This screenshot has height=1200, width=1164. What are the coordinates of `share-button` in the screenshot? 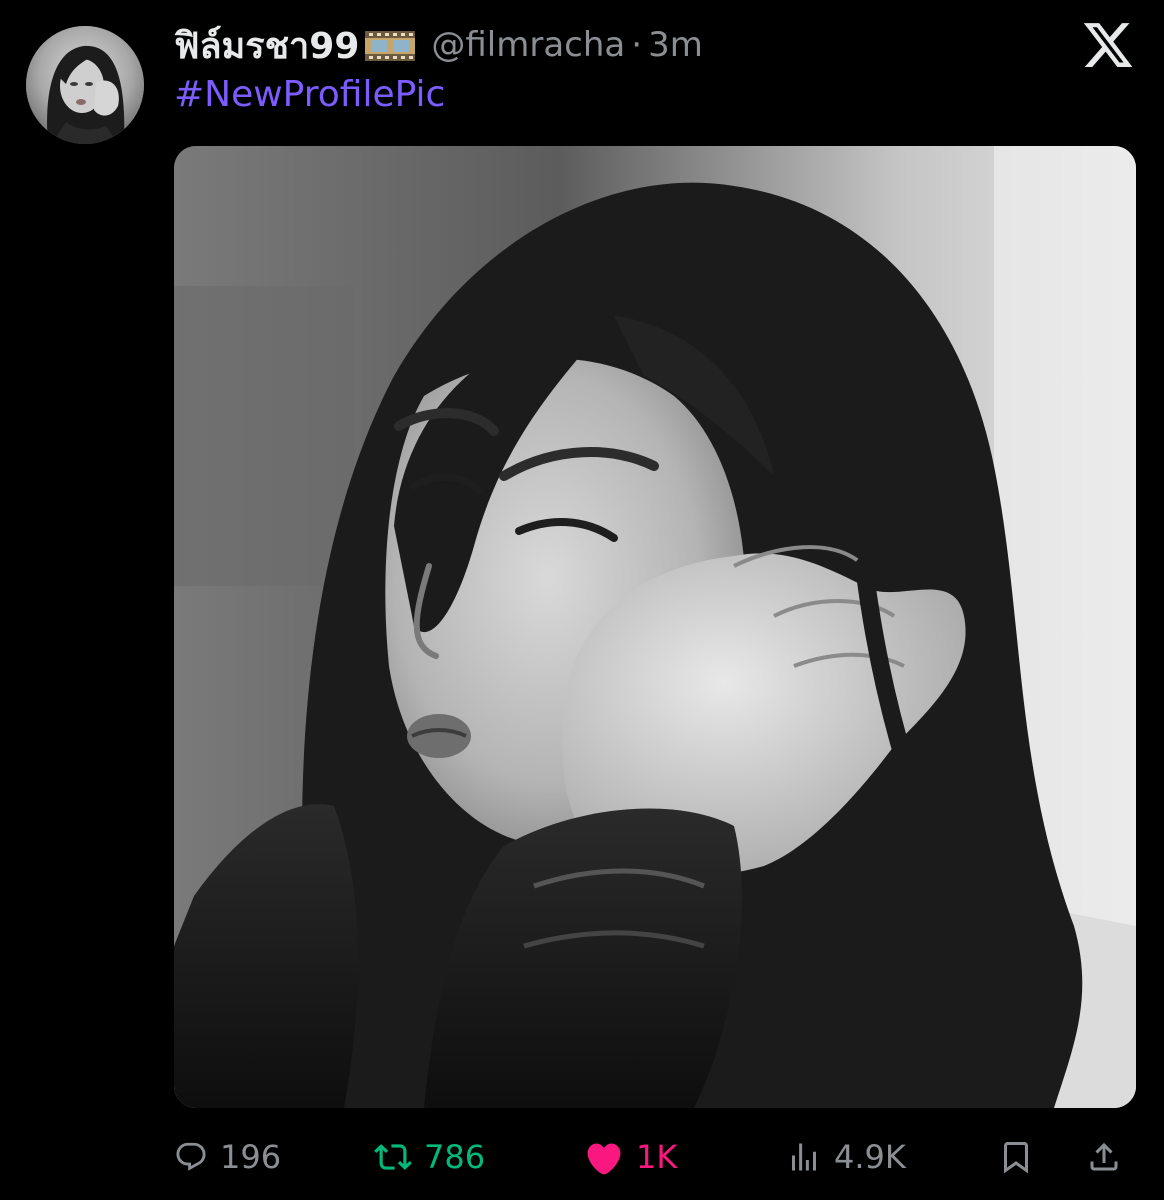 It's located at (1104, 1157).